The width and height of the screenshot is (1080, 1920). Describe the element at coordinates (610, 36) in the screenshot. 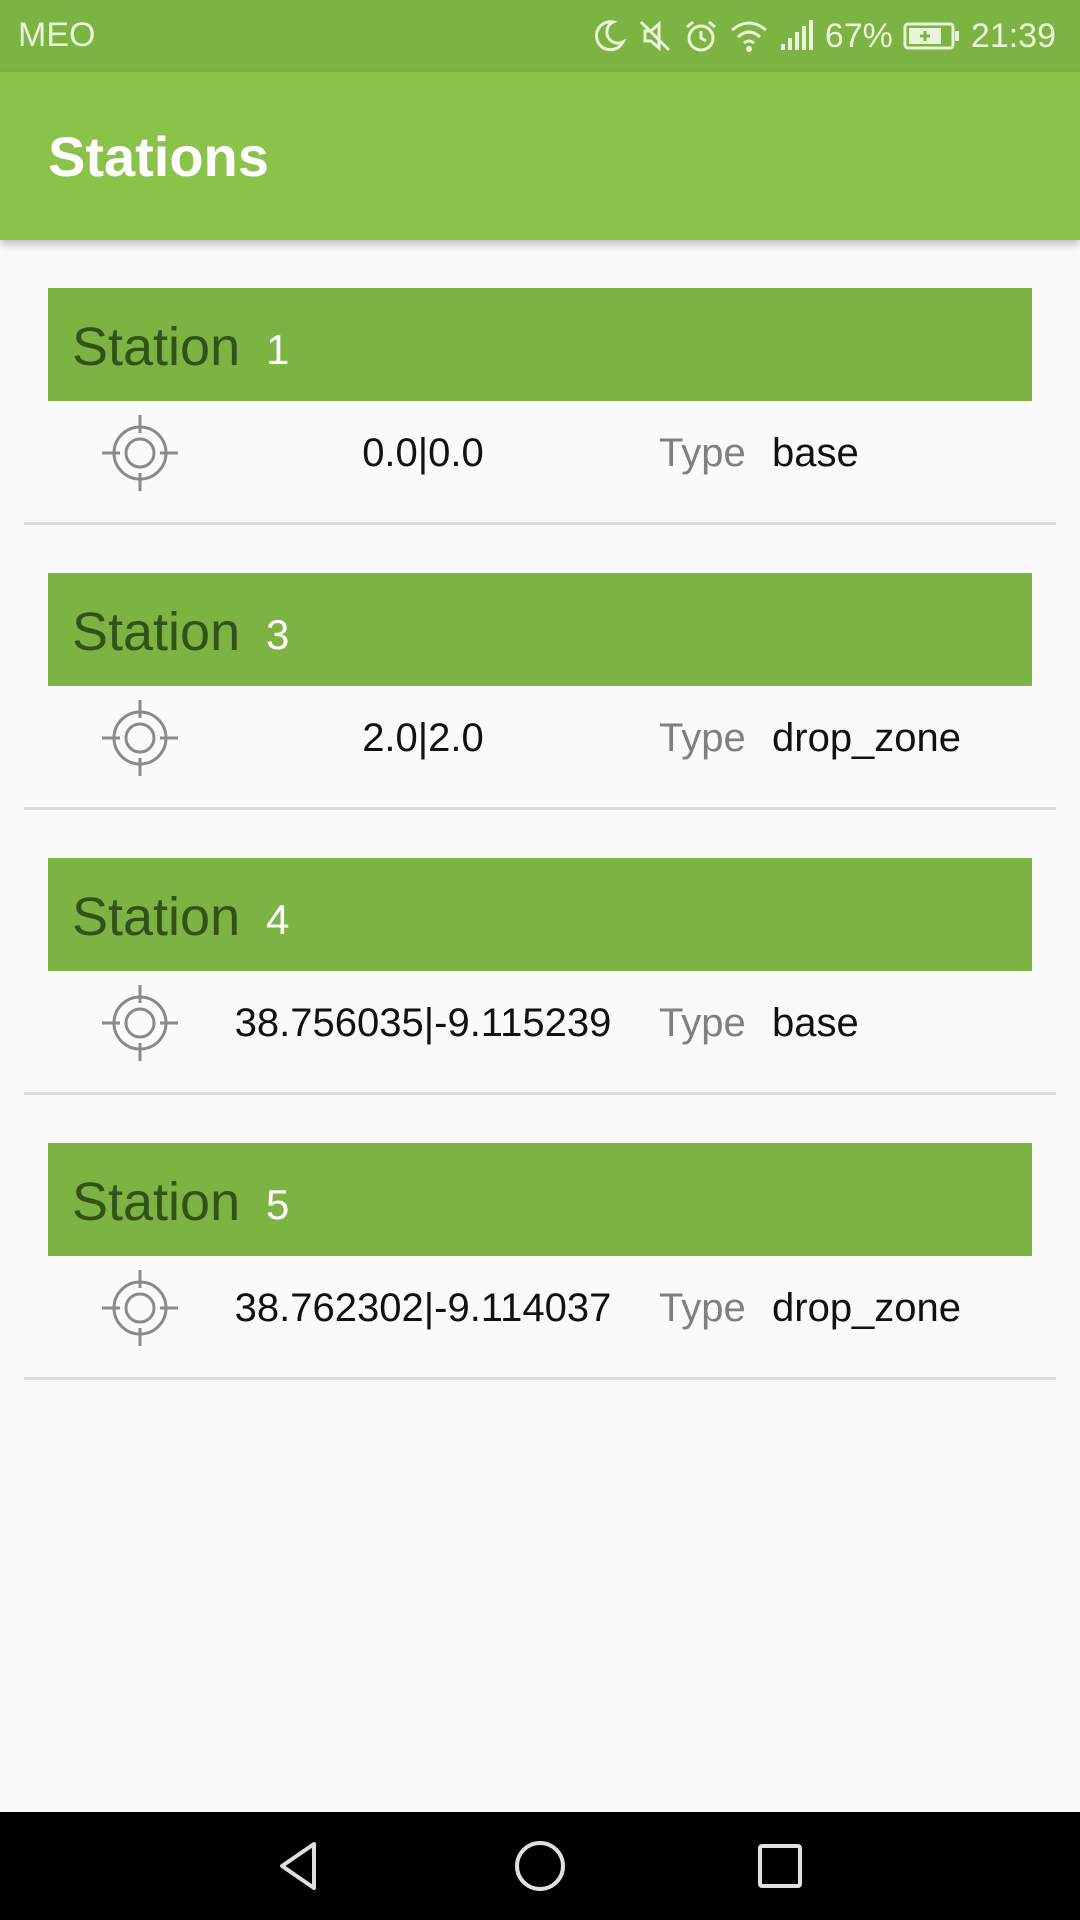

I see `moon-icon` at that location.